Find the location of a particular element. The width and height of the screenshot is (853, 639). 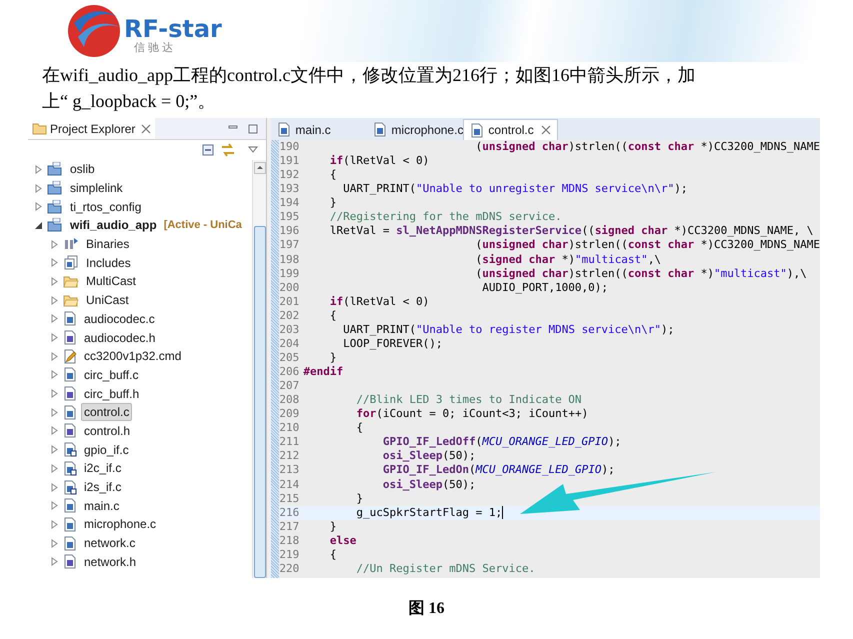

code-text: ,\ is located at coordinates (655, 259).